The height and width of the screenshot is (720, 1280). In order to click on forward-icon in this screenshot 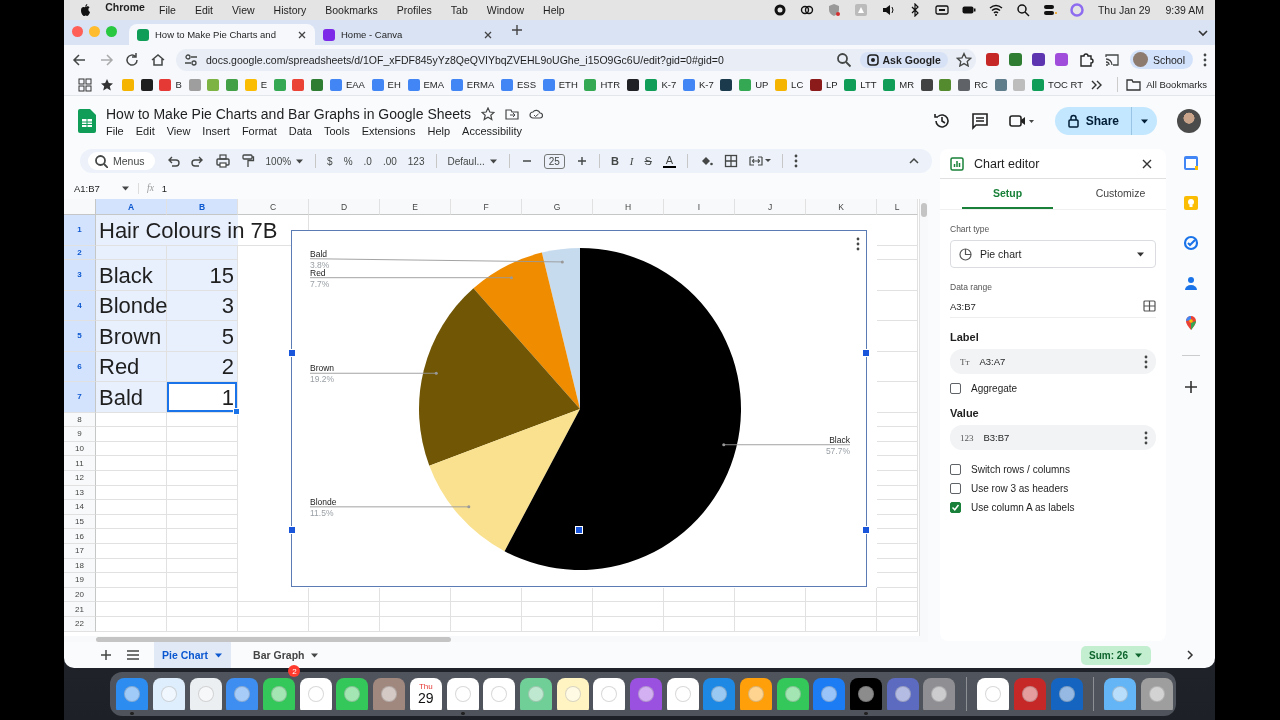, I will do `click(106, 59)`.